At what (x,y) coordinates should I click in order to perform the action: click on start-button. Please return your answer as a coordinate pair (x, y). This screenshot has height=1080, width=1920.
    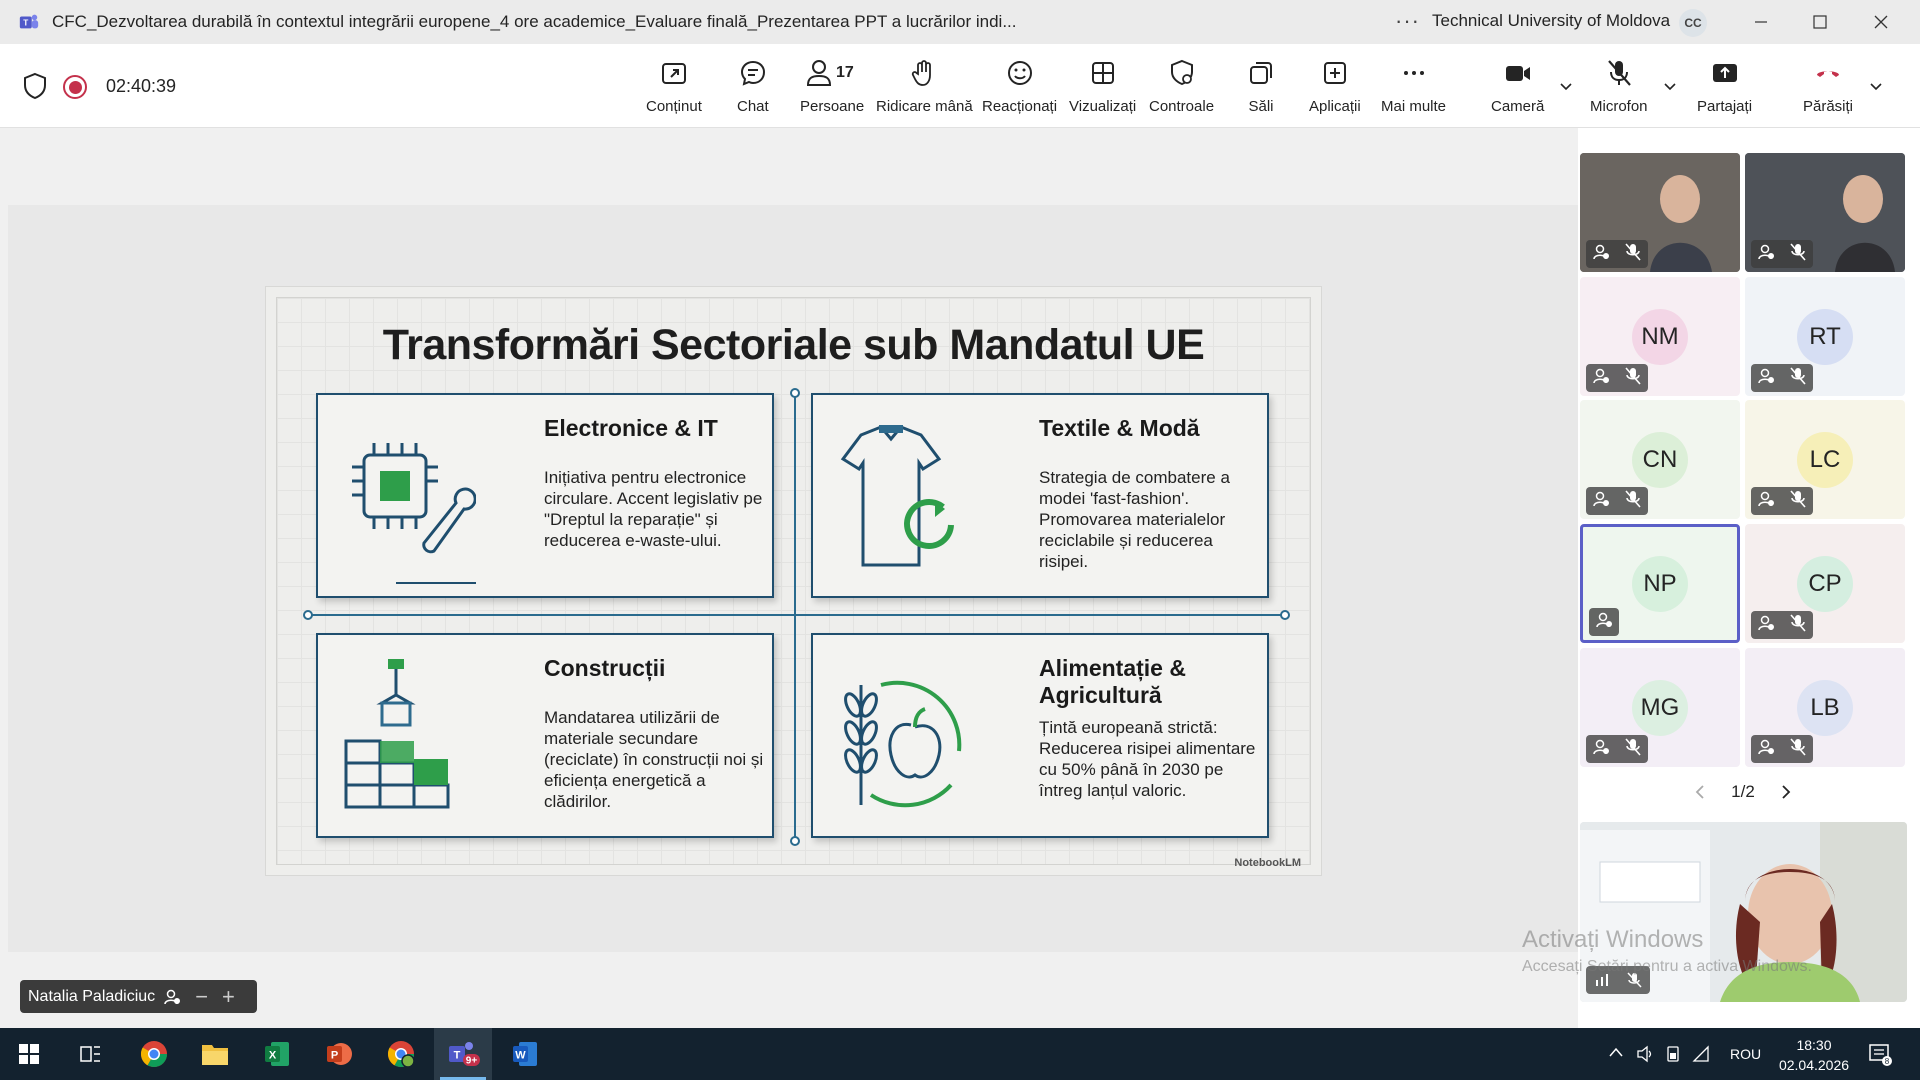
    Looking at the image, I should click on (29, 1054).